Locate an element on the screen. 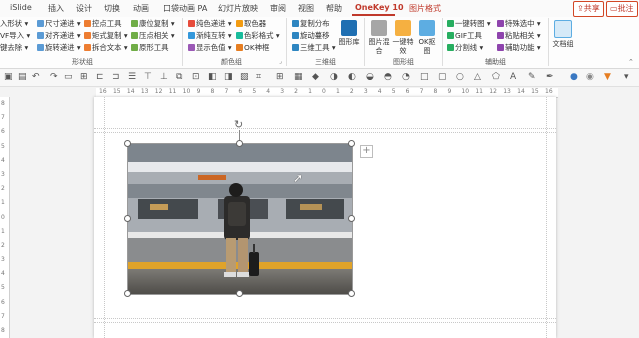 The height and width of the screenshot is (338, 639). resize-handle-top is located at coordinates (239, 143).